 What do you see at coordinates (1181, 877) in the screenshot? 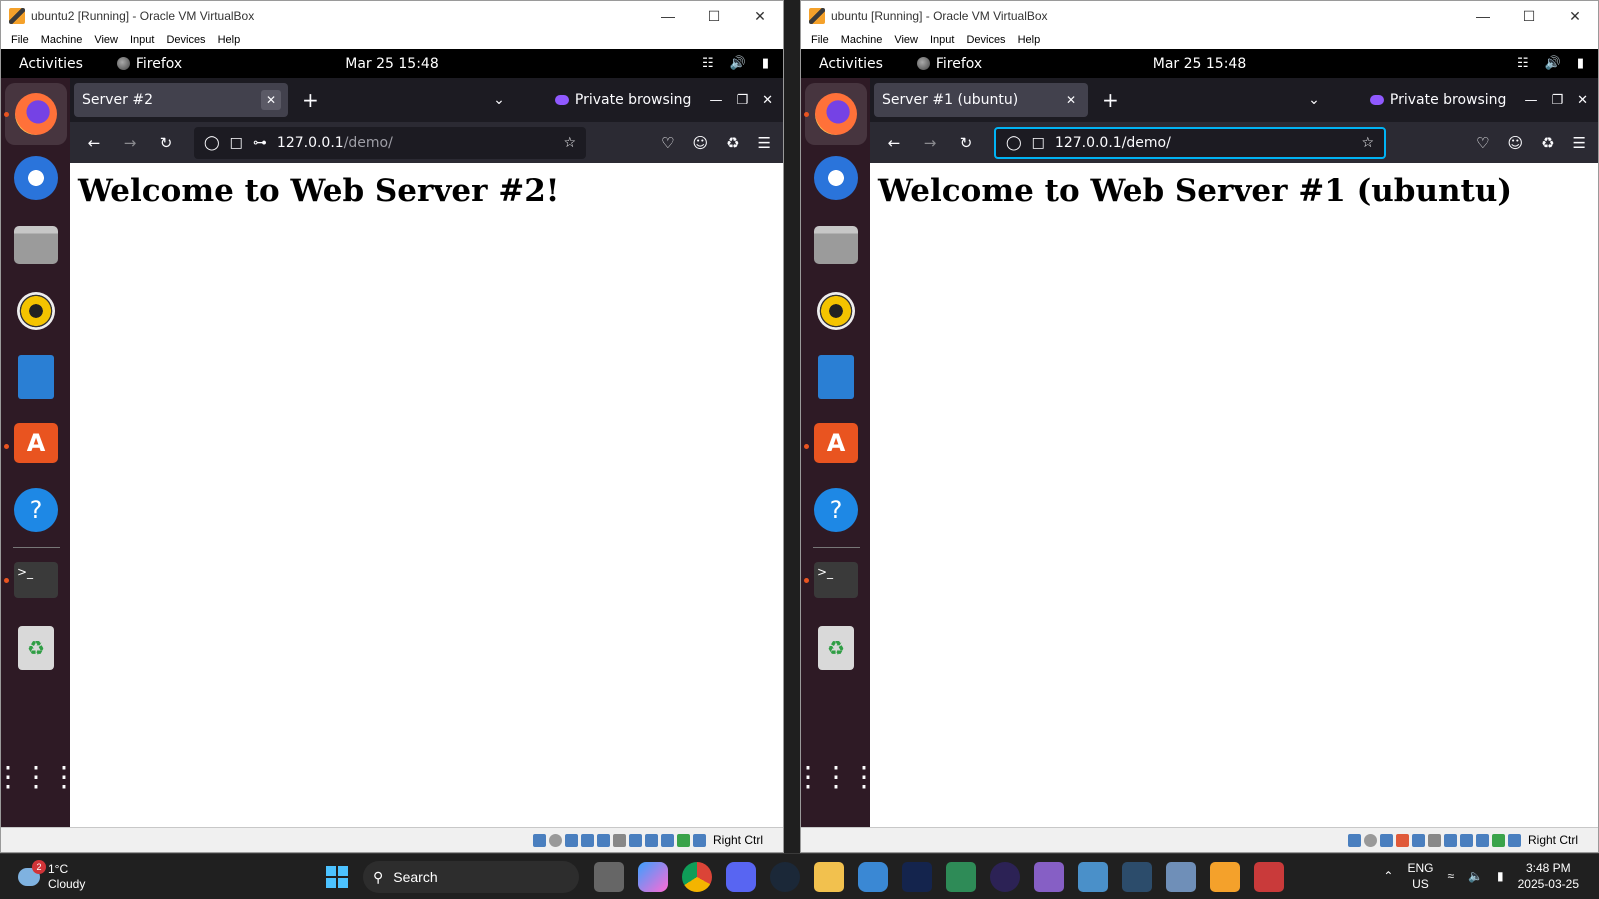
I see `virtualbox-taskbar-icon` at bounding box center [1181, 877].